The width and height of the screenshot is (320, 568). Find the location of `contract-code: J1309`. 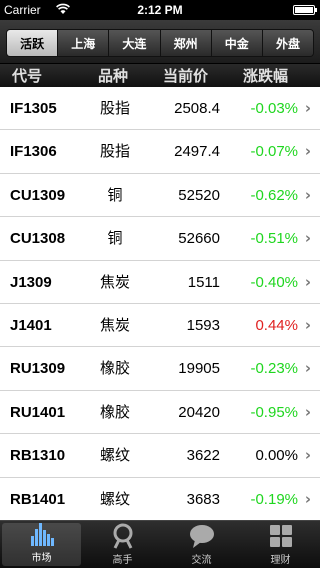

contract-code: J1309 is located at coordinates (31, 282).